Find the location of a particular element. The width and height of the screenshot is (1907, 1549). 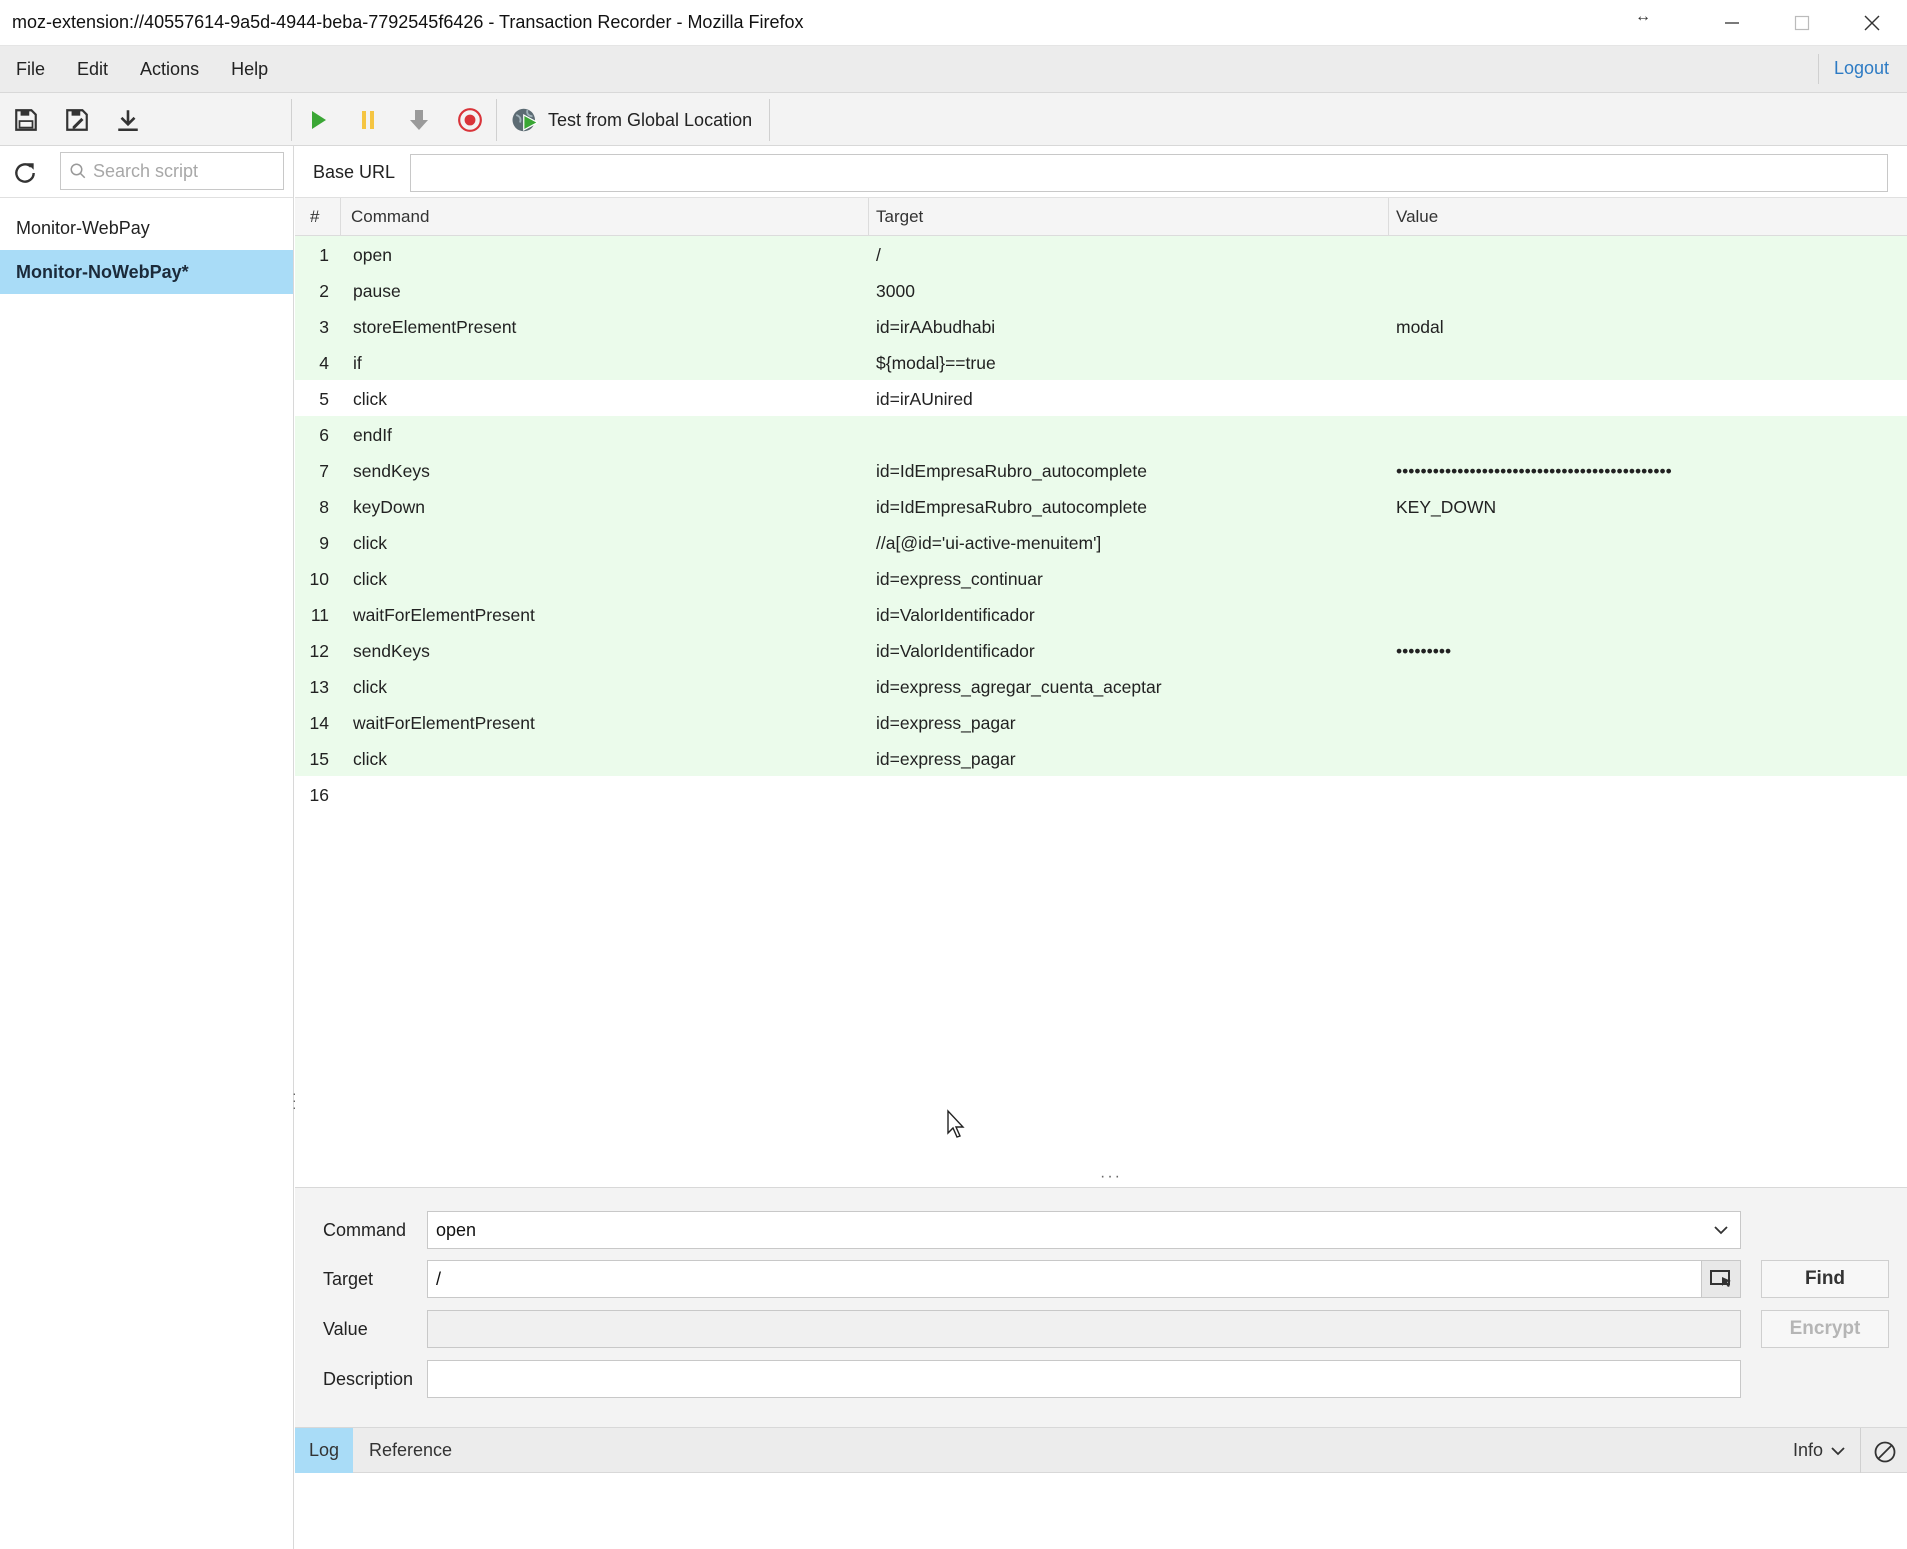

record-button is located at coordinates (470, 120).